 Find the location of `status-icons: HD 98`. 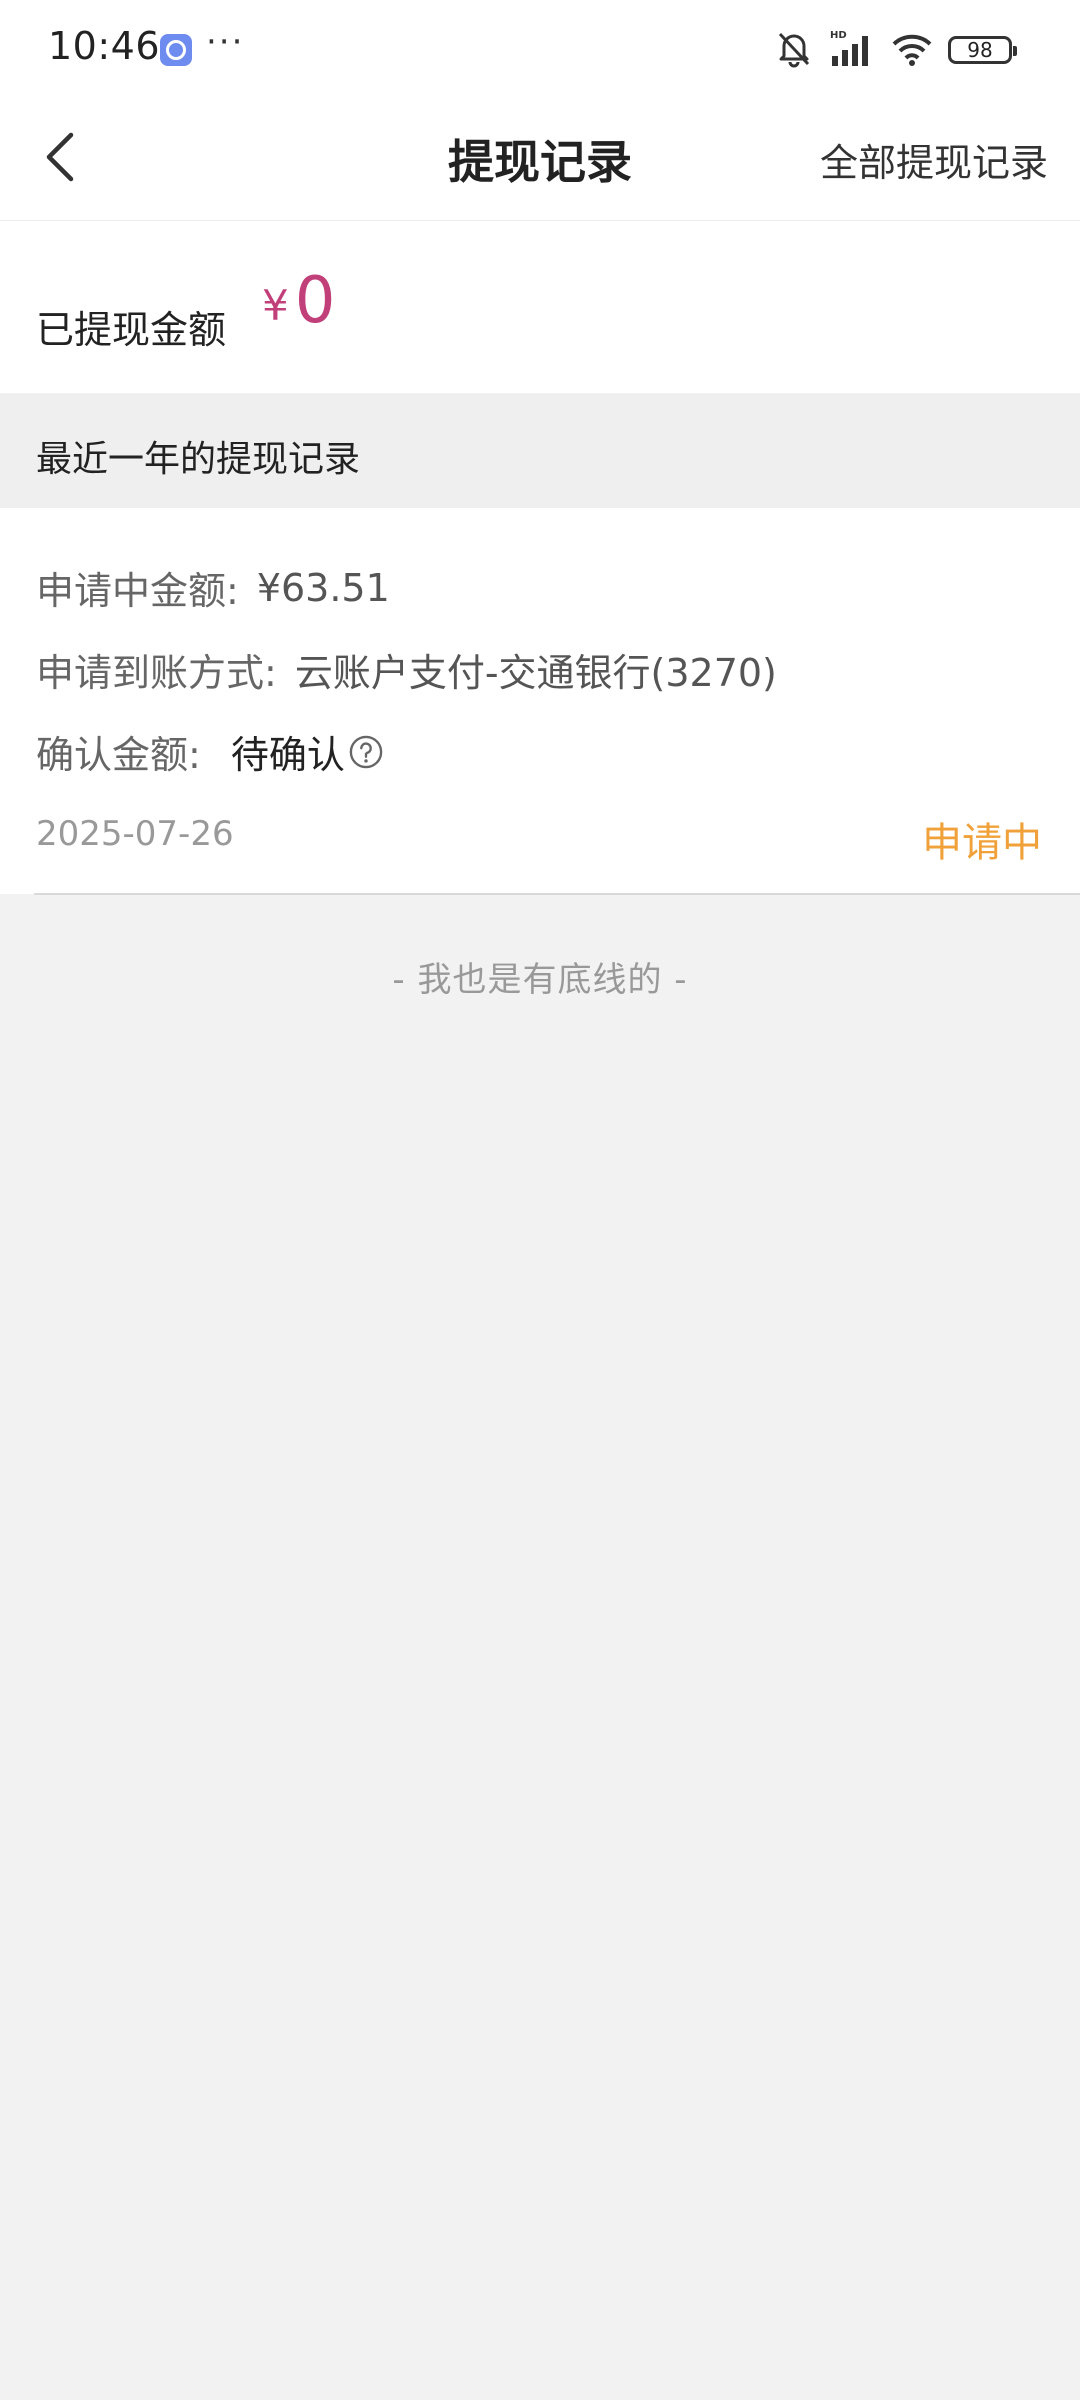

status-icons: HD 98 is located at coordinates (895, 50).